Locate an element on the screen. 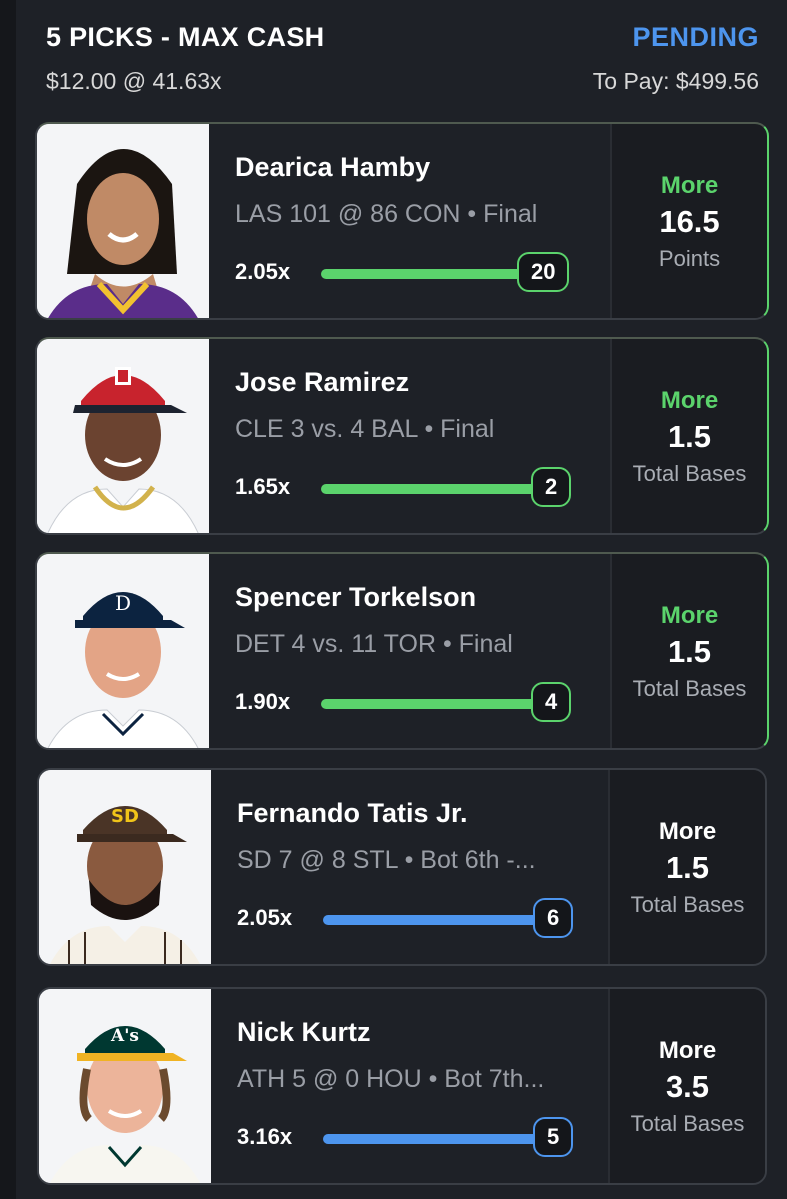 Image resolution: width=787 pixels, height=1199 pixels. current-stat-badge: 6 is located at coordinates (553, 918).